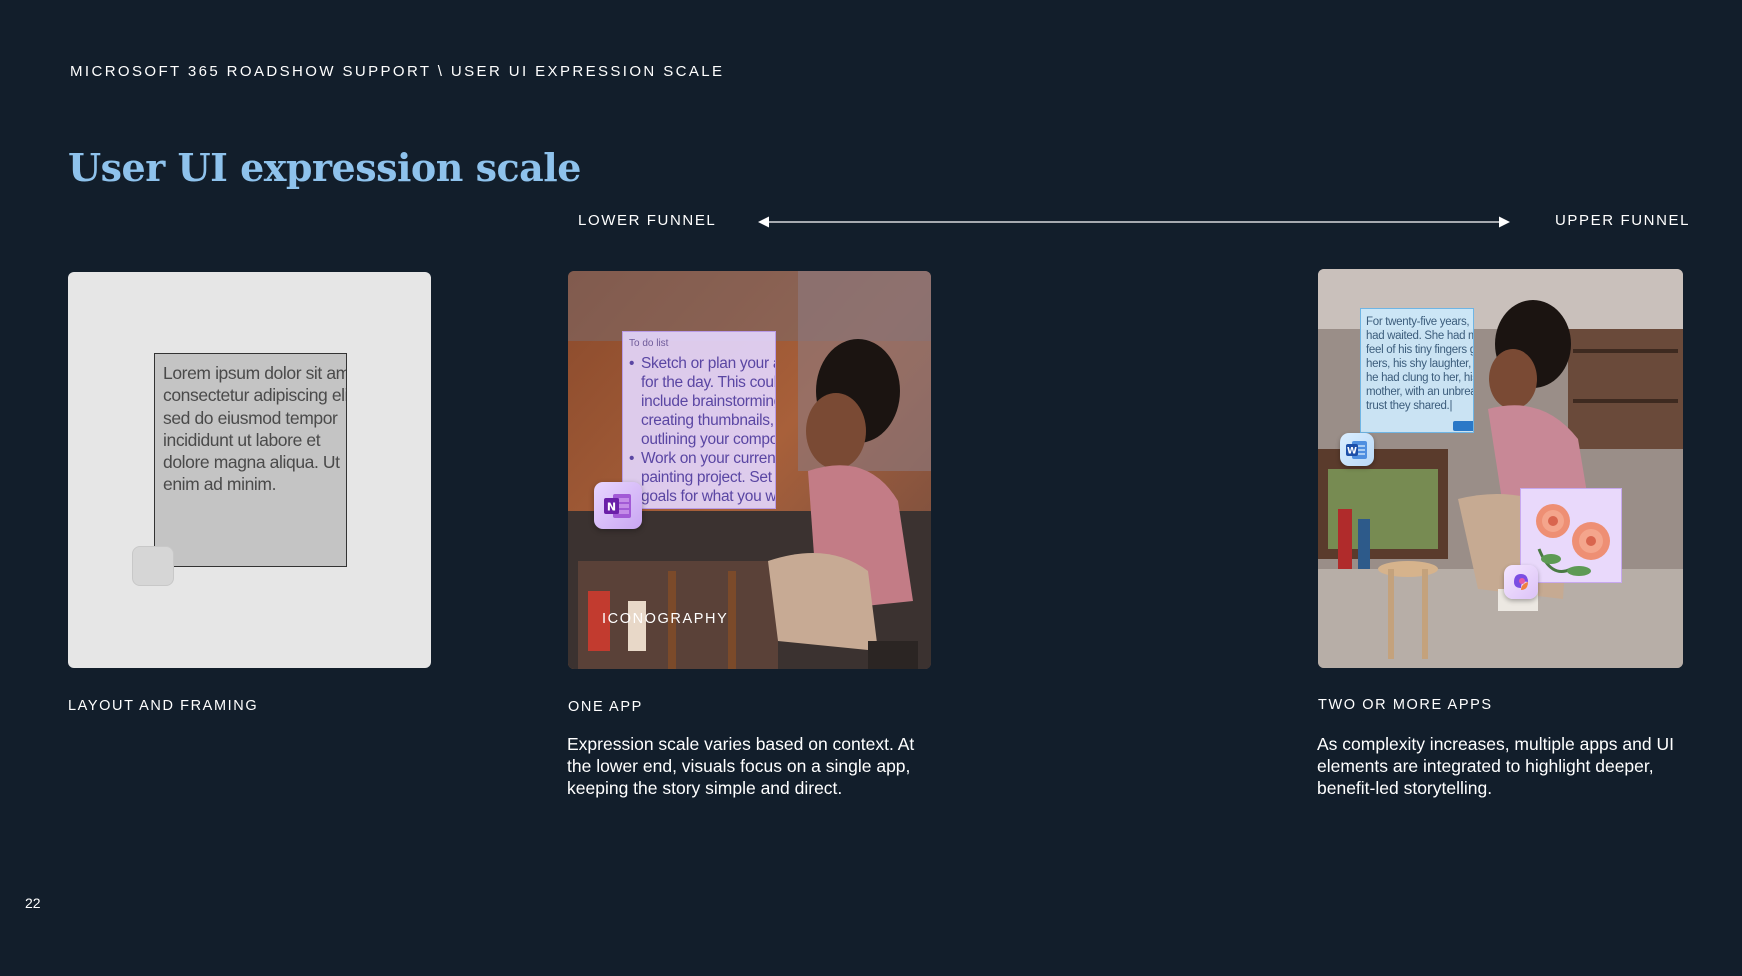  What do you see at coordinates (1623, 220) in the screenshot?
I see `upper-funnel-label: UPPER FUNNEL` at bounding box center [1623, 220].